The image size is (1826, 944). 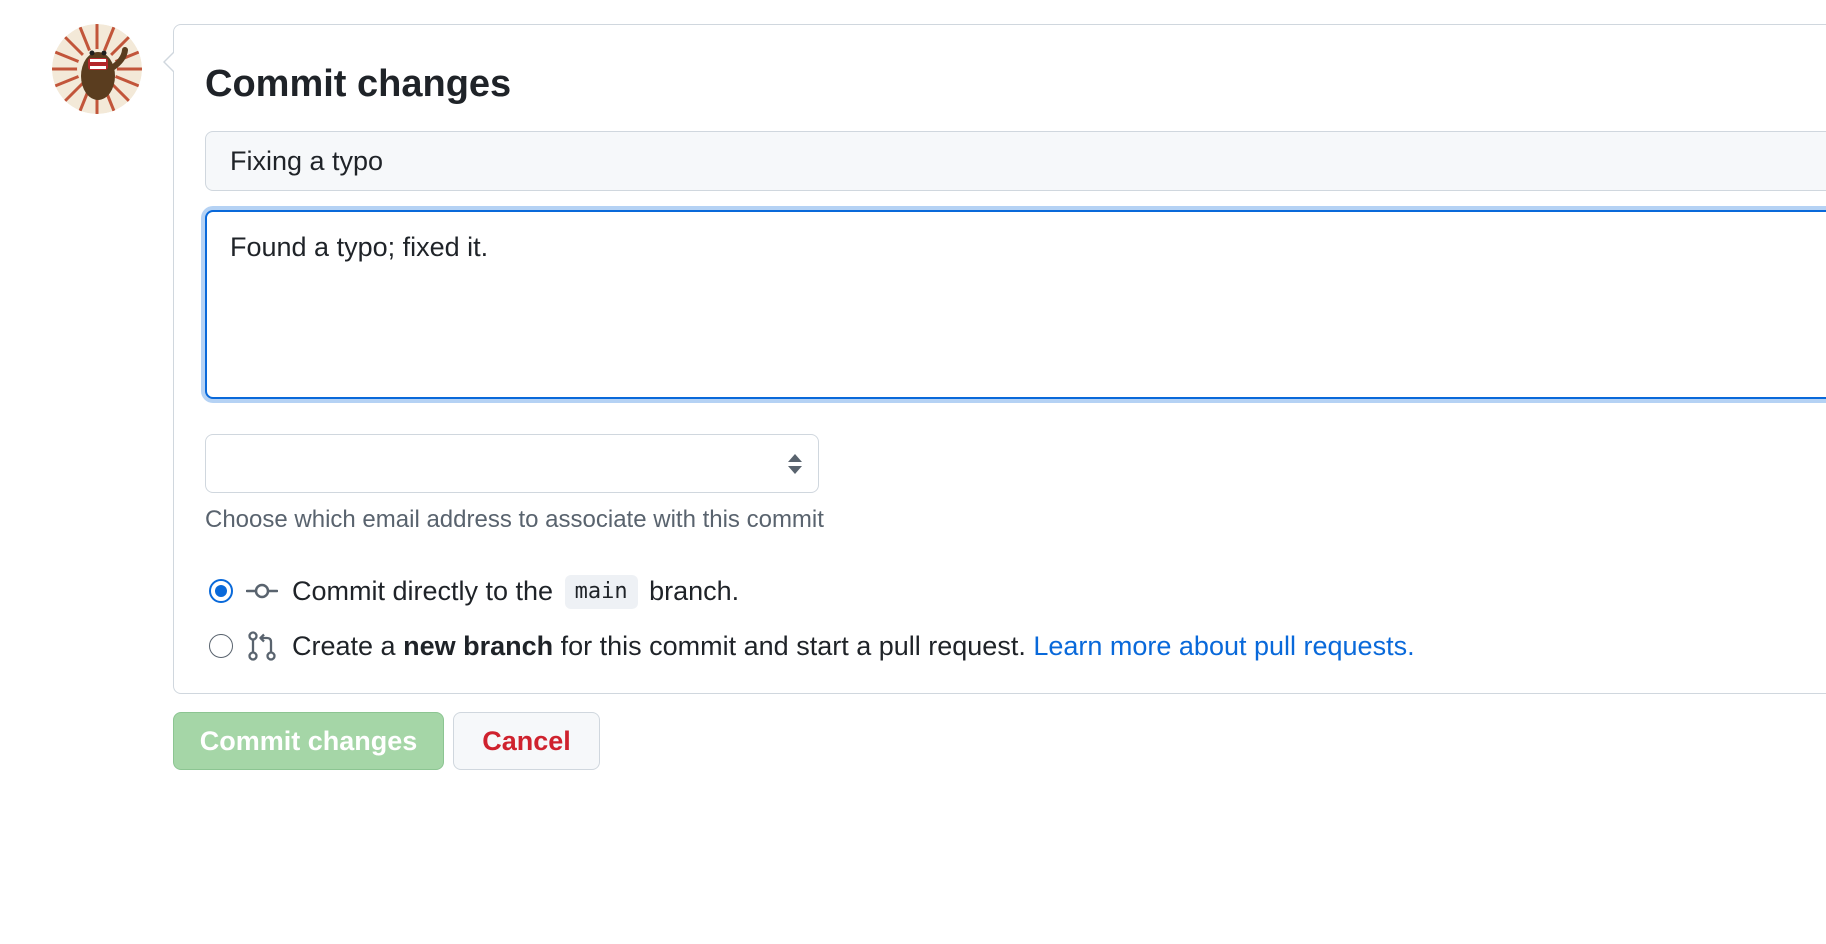 I want to click on avatar-image, so click(x=97, y=69).